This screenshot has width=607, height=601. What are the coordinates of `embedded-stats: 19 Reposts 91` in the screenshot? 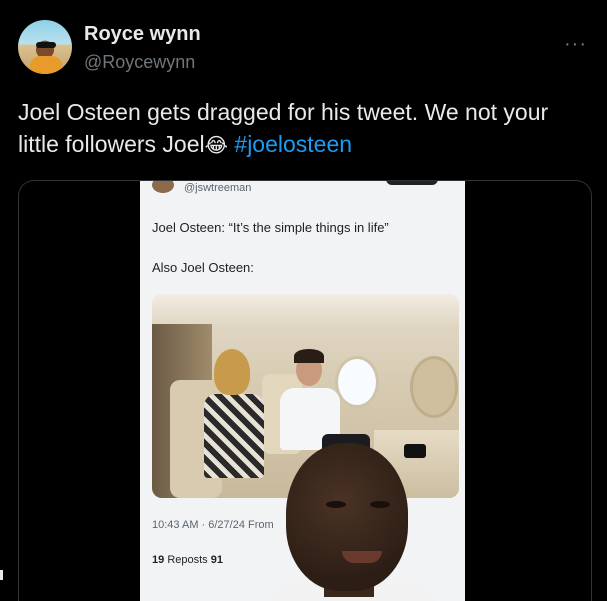 It's located at (187, 560).